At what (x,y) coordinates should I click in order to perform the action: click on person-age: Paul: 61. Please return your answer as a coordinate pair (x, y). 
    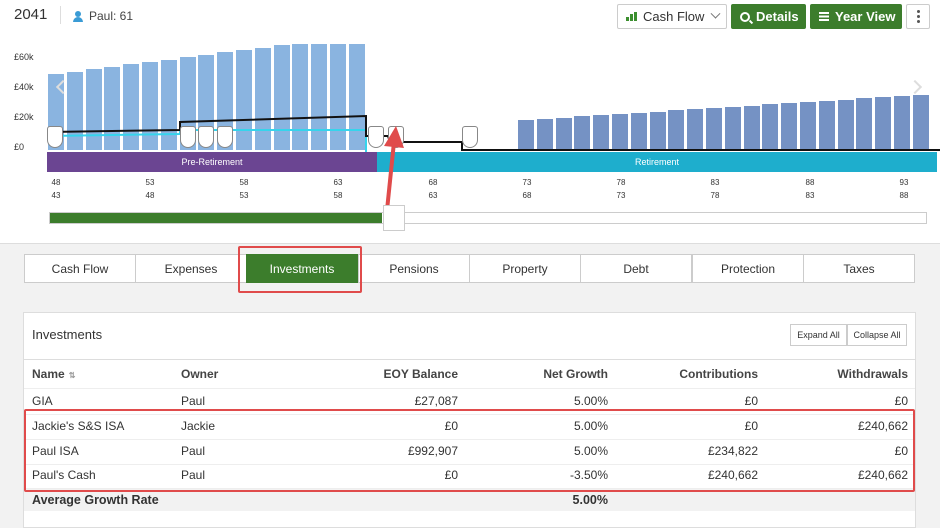
    Looking at the image, I should click on (103, 16).